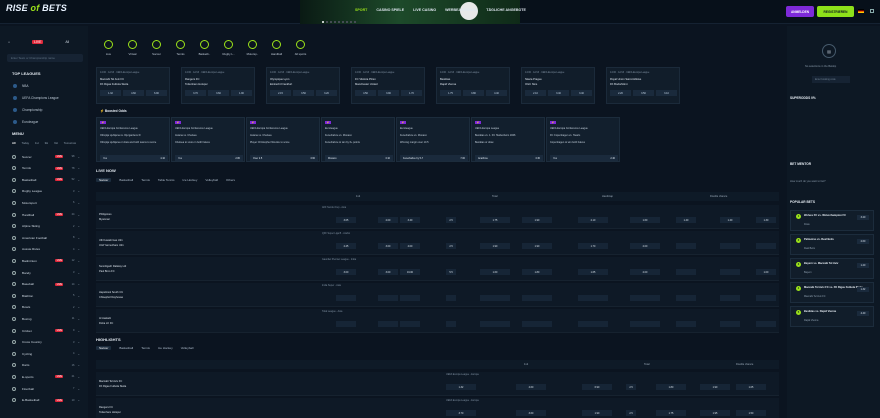 This screenshot has height=418, width=880. Describe the element at coordinates (346, 246) in the screenshot. I see `odds-button: 2.25` at that location.